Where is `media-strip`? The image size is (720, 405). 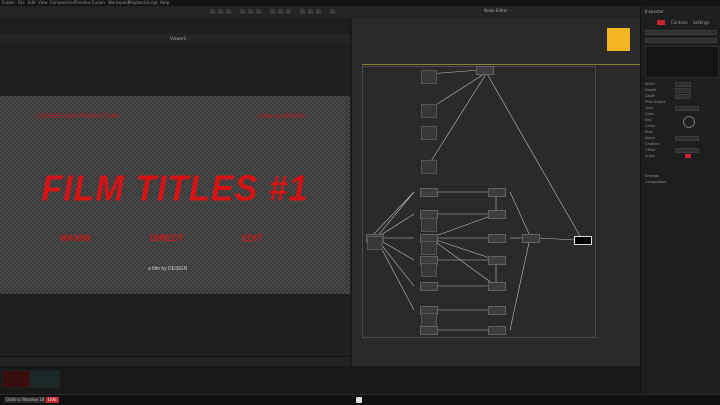 media-strip is located at coordinates (320, 380).